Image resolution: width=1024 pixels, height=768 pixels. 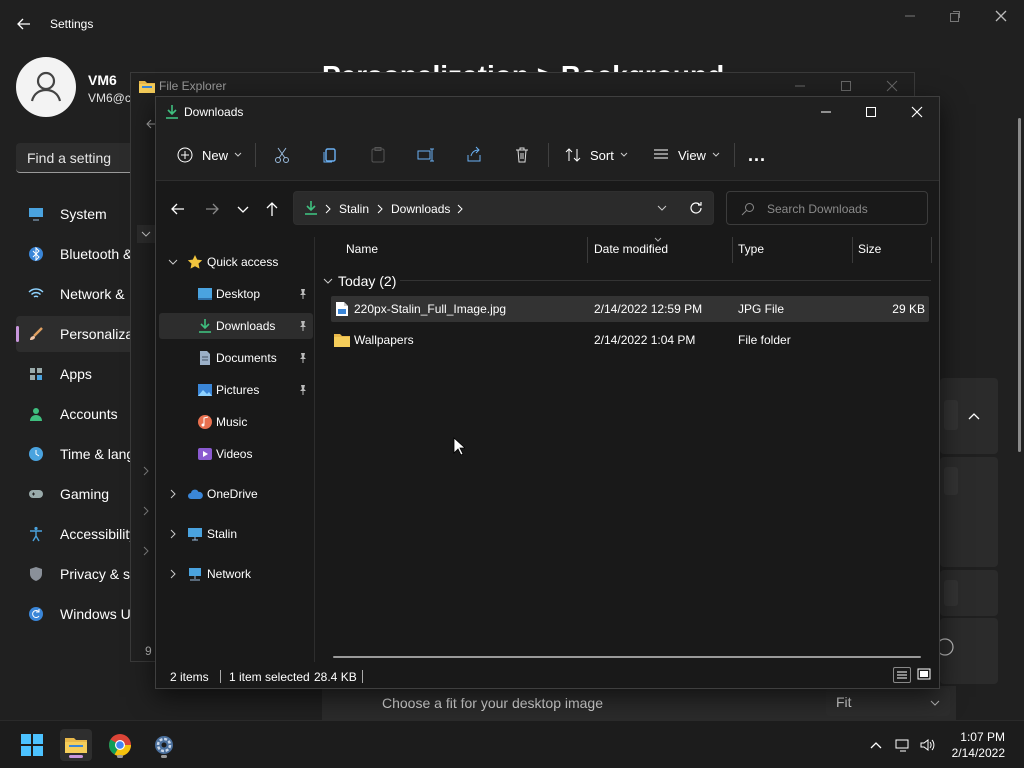 What do you see at coordinates (974, 416) in the screenshot?
I see `chevron-up-icon` at bounding box center [974, 416].